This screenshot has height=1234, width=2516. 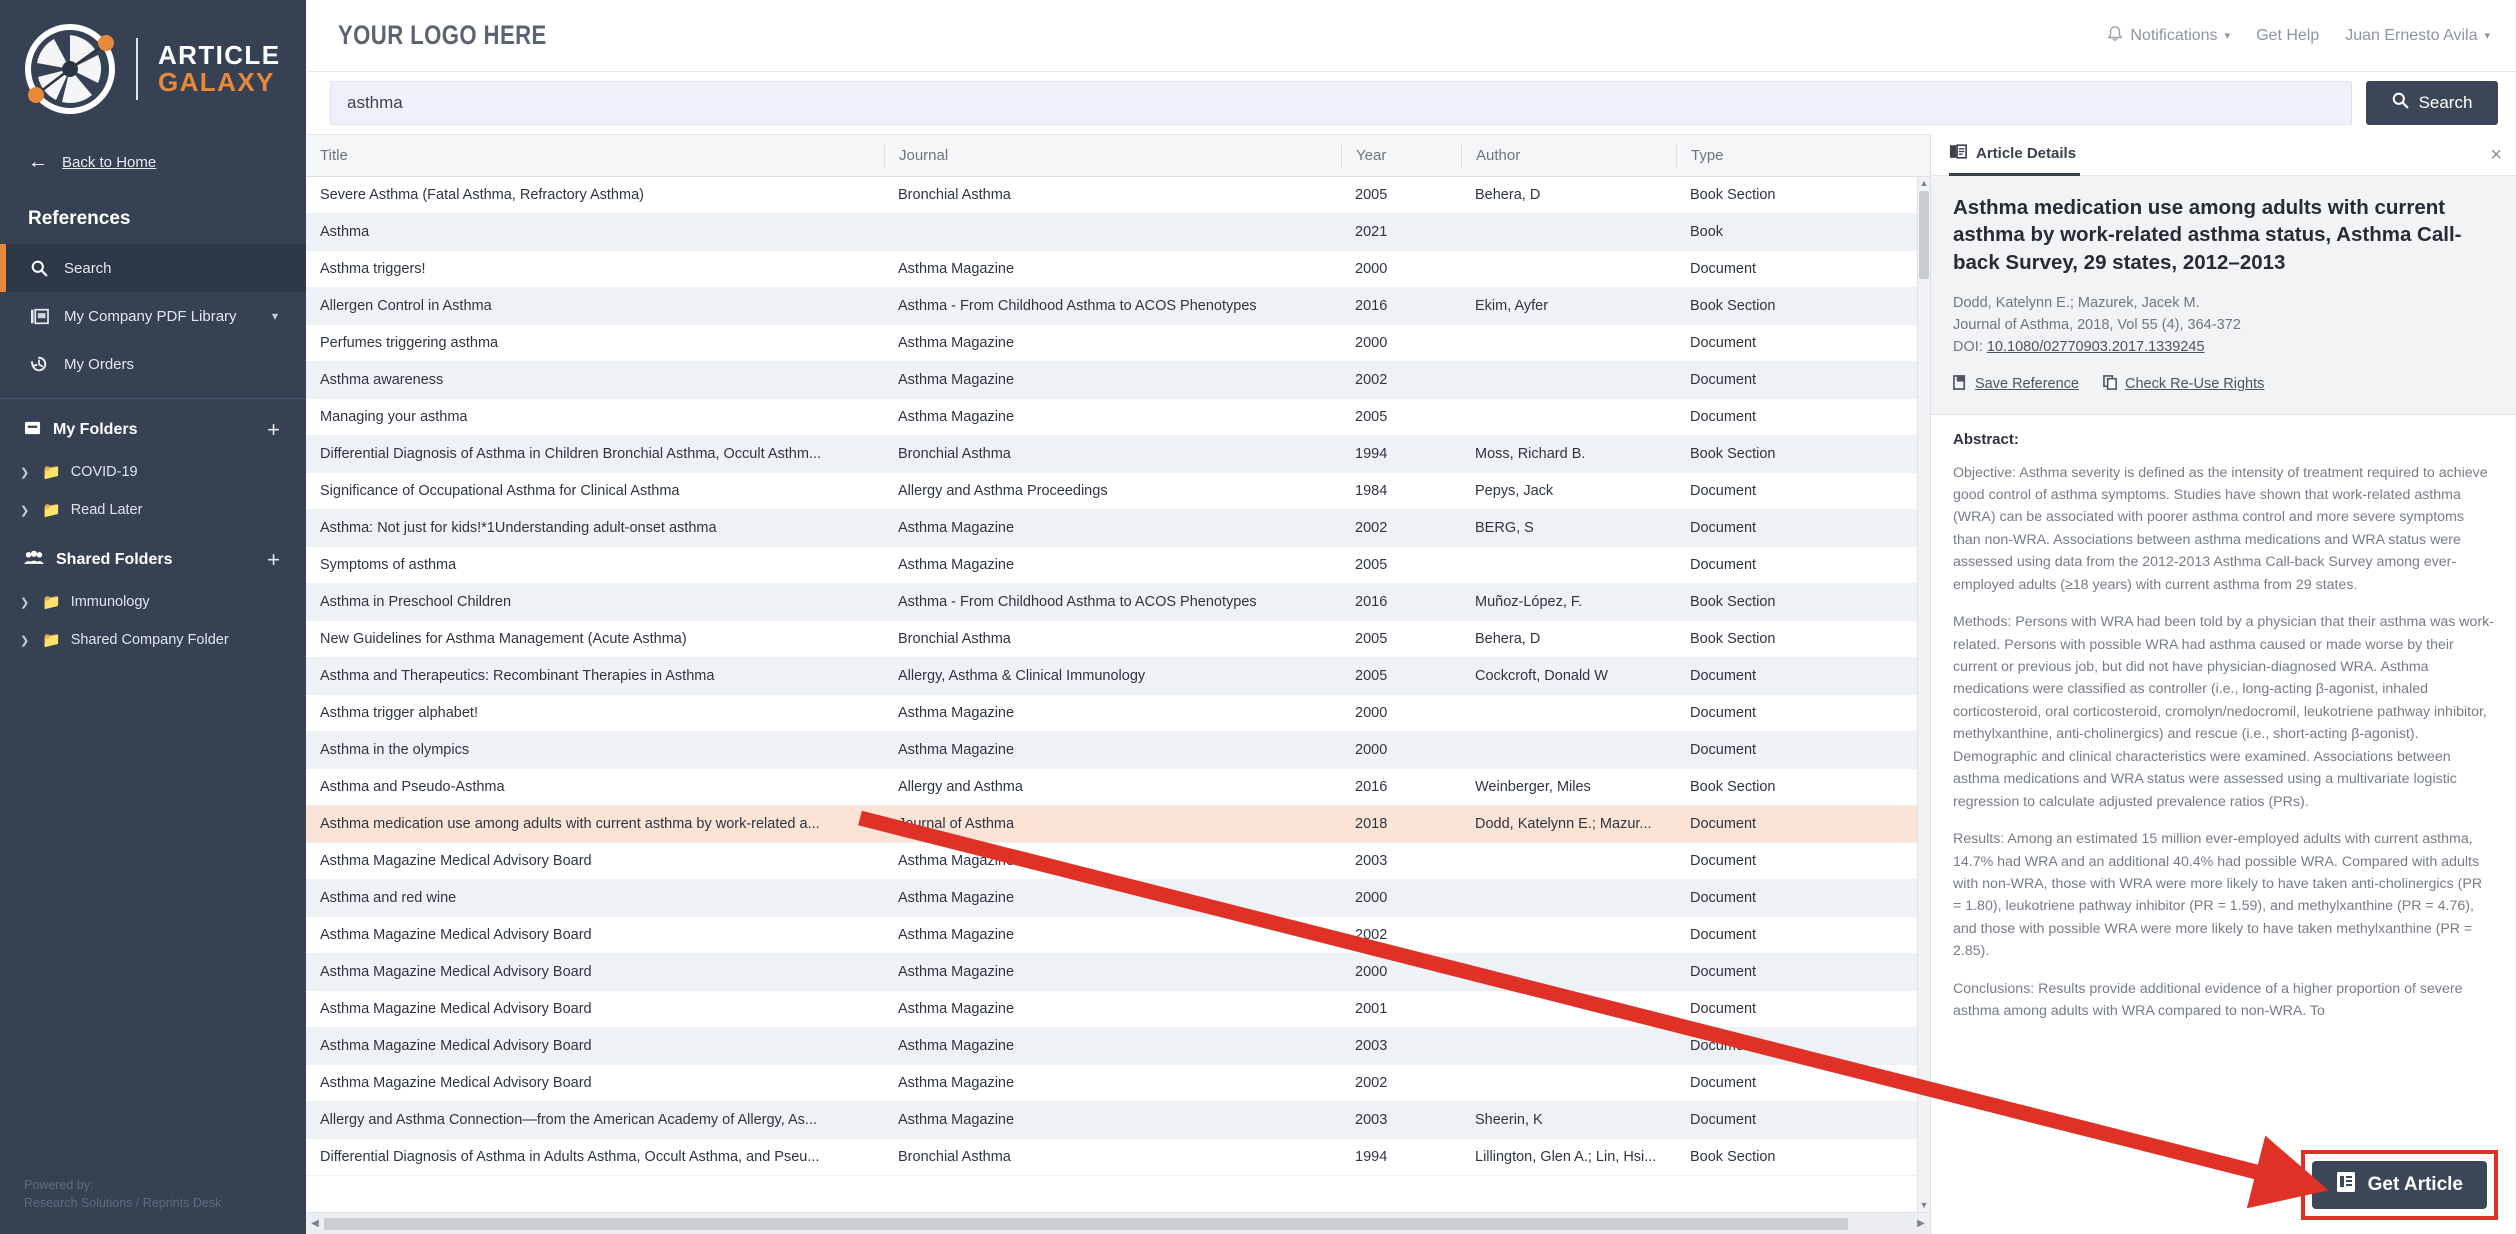 I want to click on scroll-left-arrow-icon: ◀, so click(x=315, y=1223).